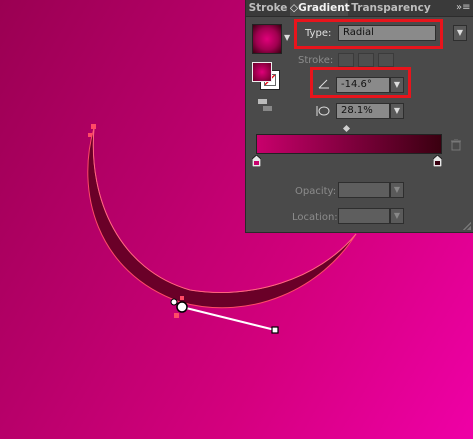 The image size is (473, 439). What do you see at coordinates (397, 85) in the screenshot?
I see `angle-dropdown-button: ▼` at bounding box center [397, 85].